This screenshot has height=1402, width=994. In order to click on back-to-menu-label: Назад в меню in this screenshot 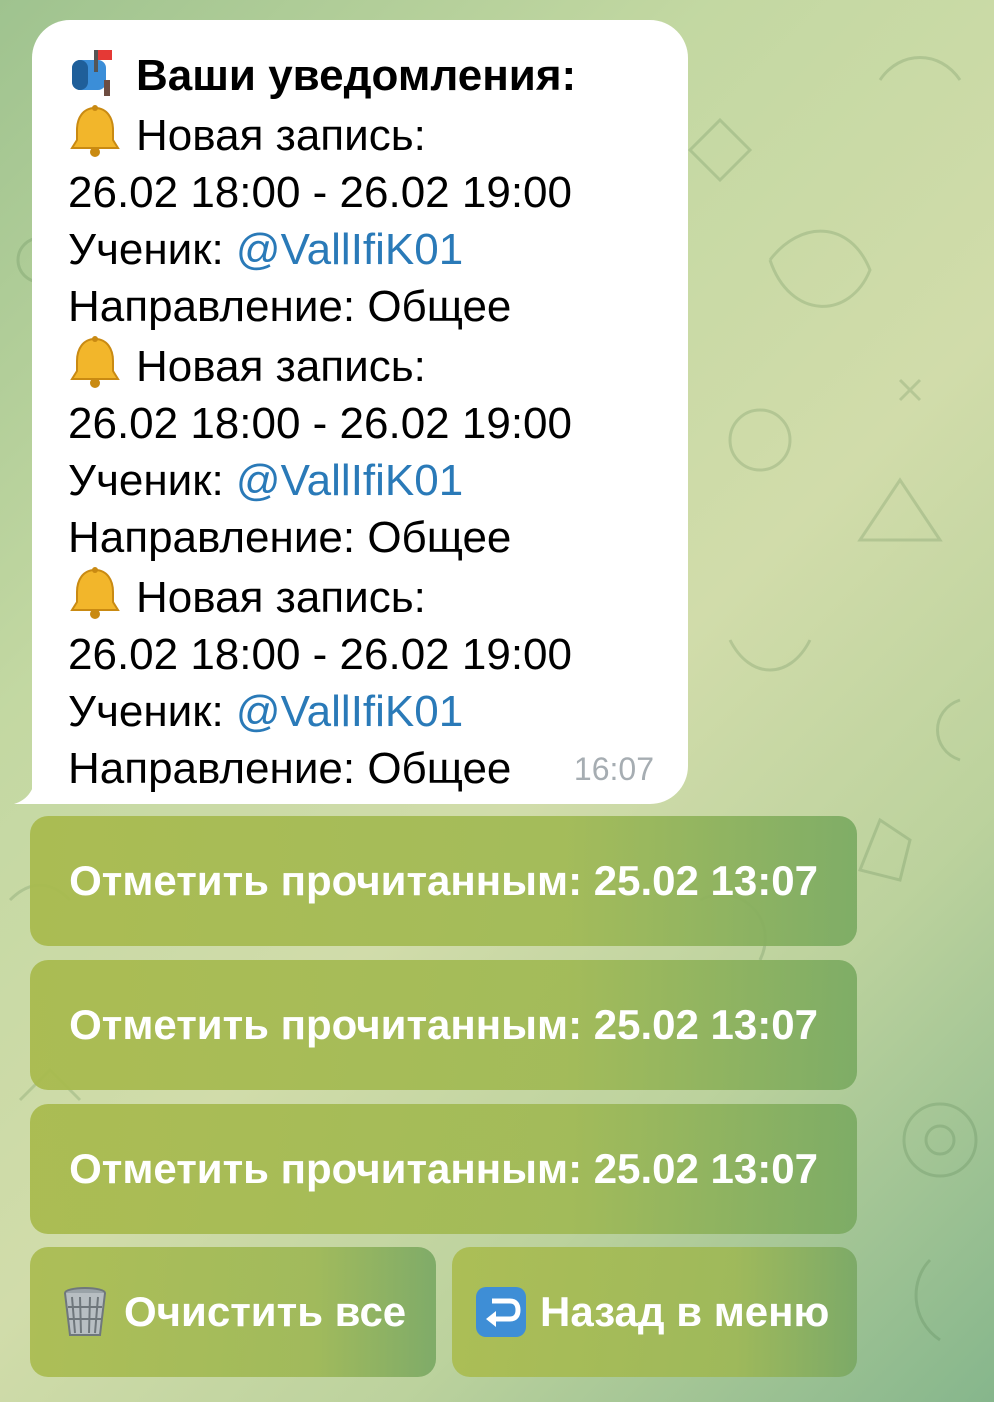, I will do `click(685, 1311)`.